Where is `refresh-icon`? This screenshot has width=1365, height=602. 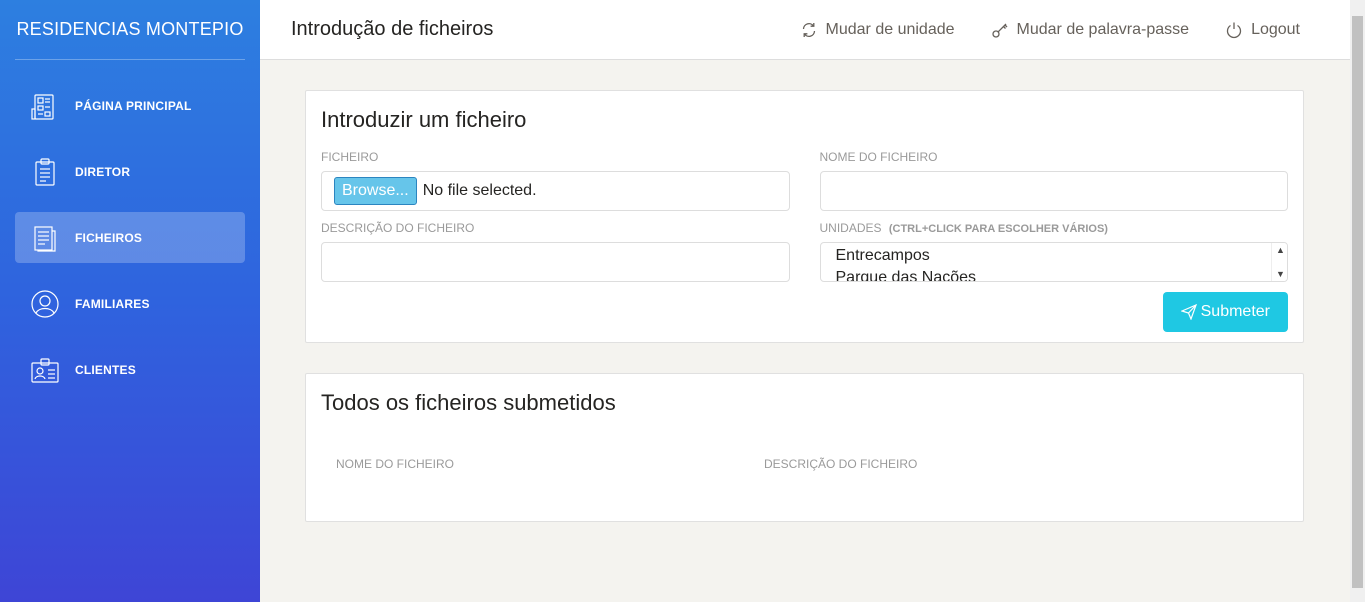 refresh-icon is located at coordinates (808, 29).